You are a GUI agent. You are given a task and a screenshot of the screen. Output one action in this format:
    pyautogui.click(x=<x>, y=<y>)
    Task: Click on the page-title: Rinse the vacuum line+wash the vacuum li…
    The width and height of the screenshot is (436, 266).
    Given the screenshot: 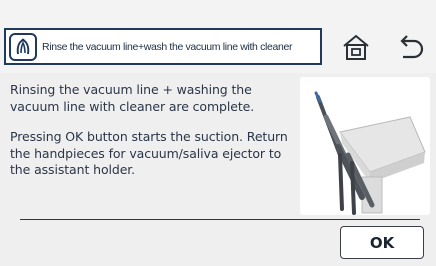 What is the action you would take?
    pyautogui.click(x=167, y=46)
    